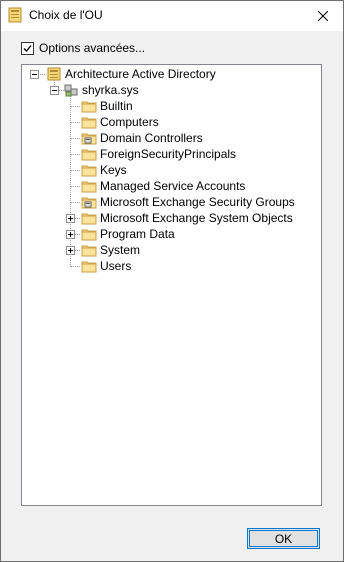 The image size is (344, 562). What do you see at coordinates (54, 90) in the screenshot?
I see `domain-collapse-toggle` at bounding box center [54, 90].